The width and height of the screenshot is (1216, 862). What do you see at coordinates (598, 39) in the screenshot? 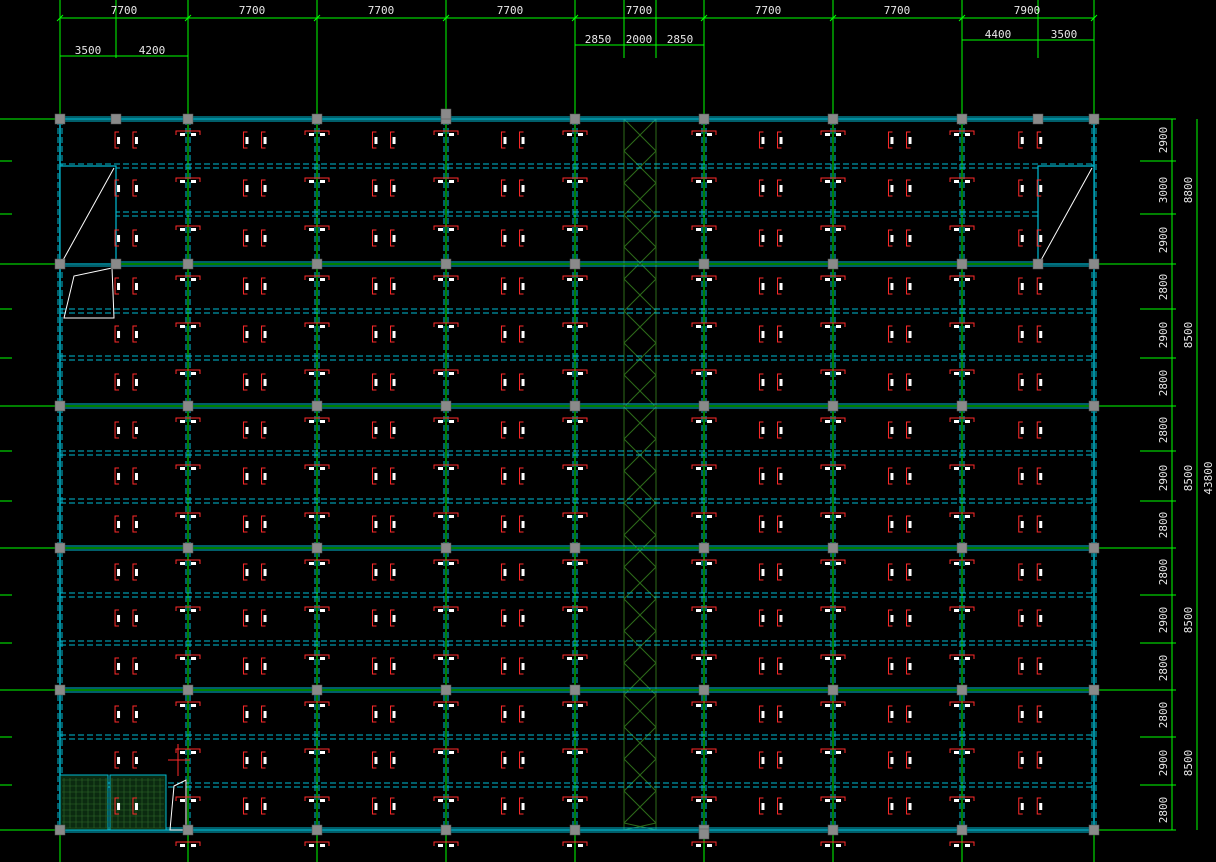
I see `top-subdim-mid-1: 2850` at bounding box center [598, 39].